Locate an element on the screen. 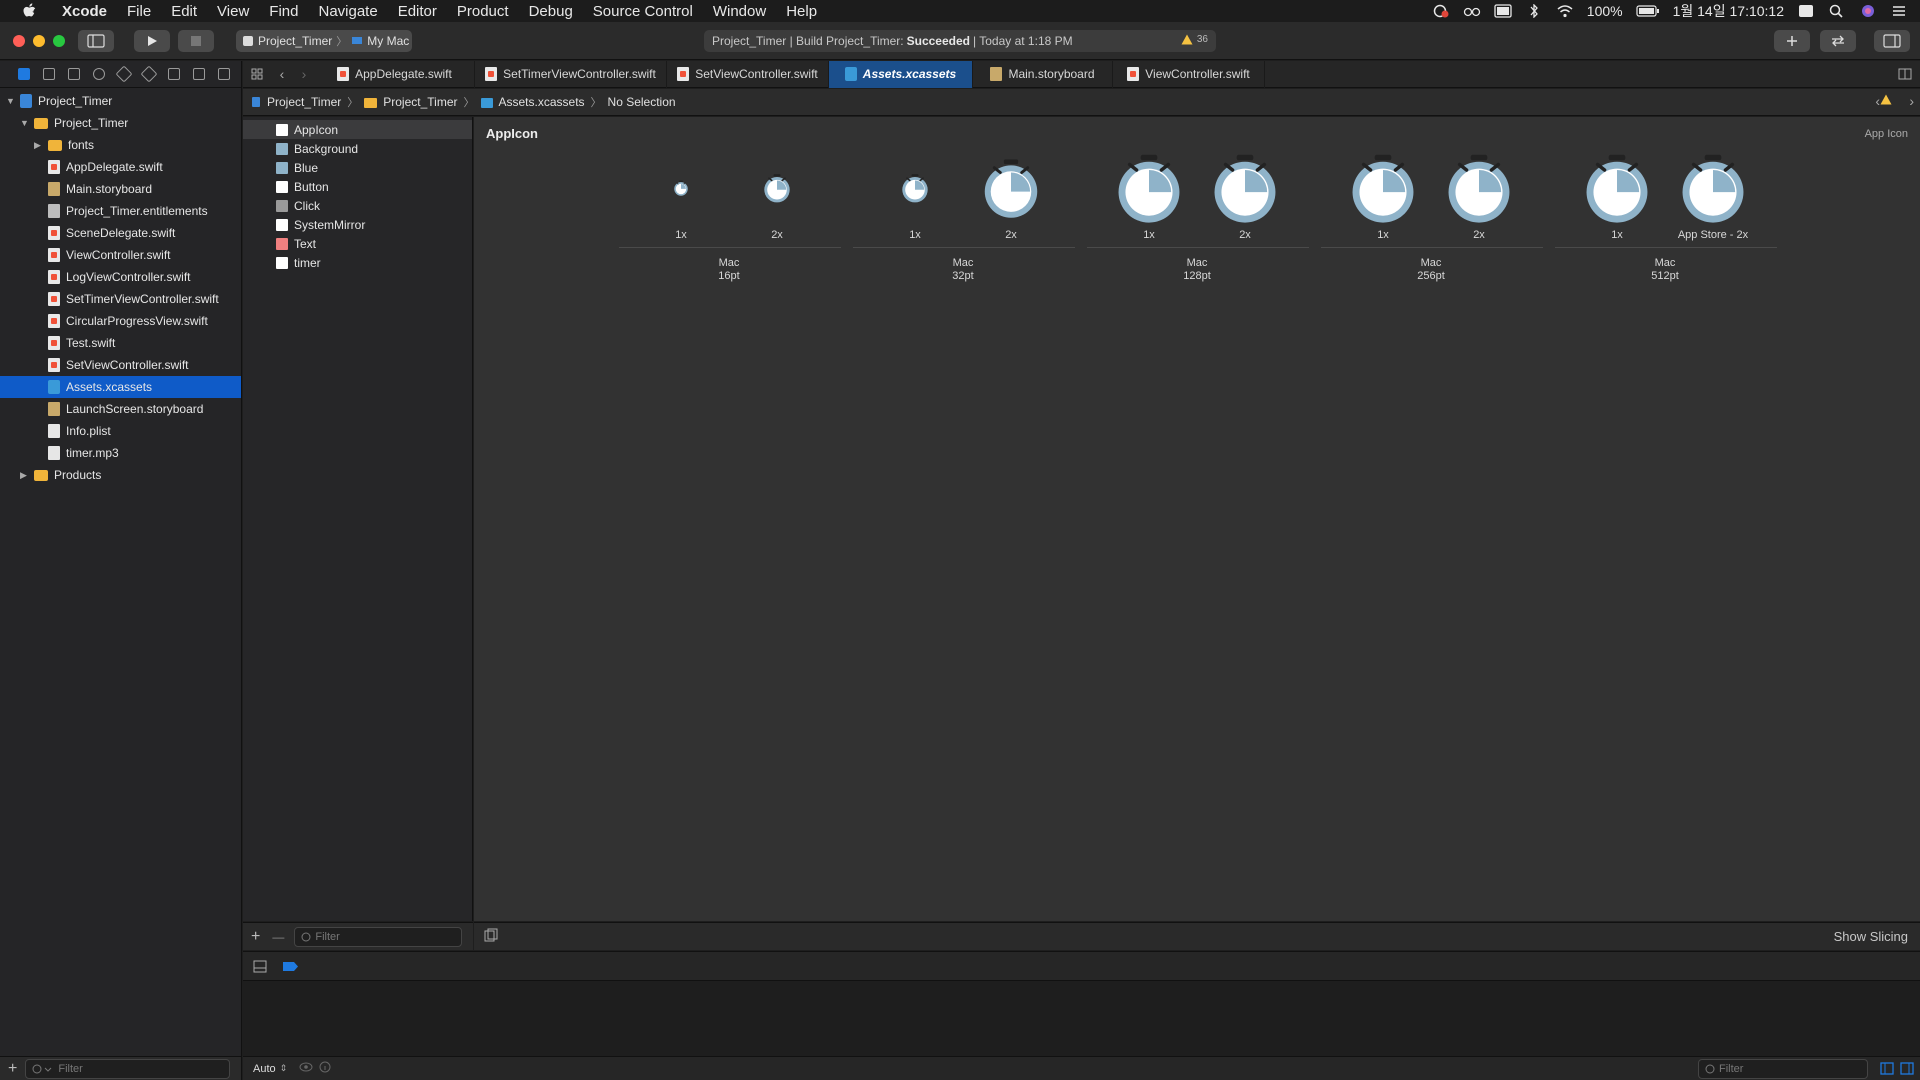  file-tree-row: CircularProgressView.swift is located at coordinates (120, 321).